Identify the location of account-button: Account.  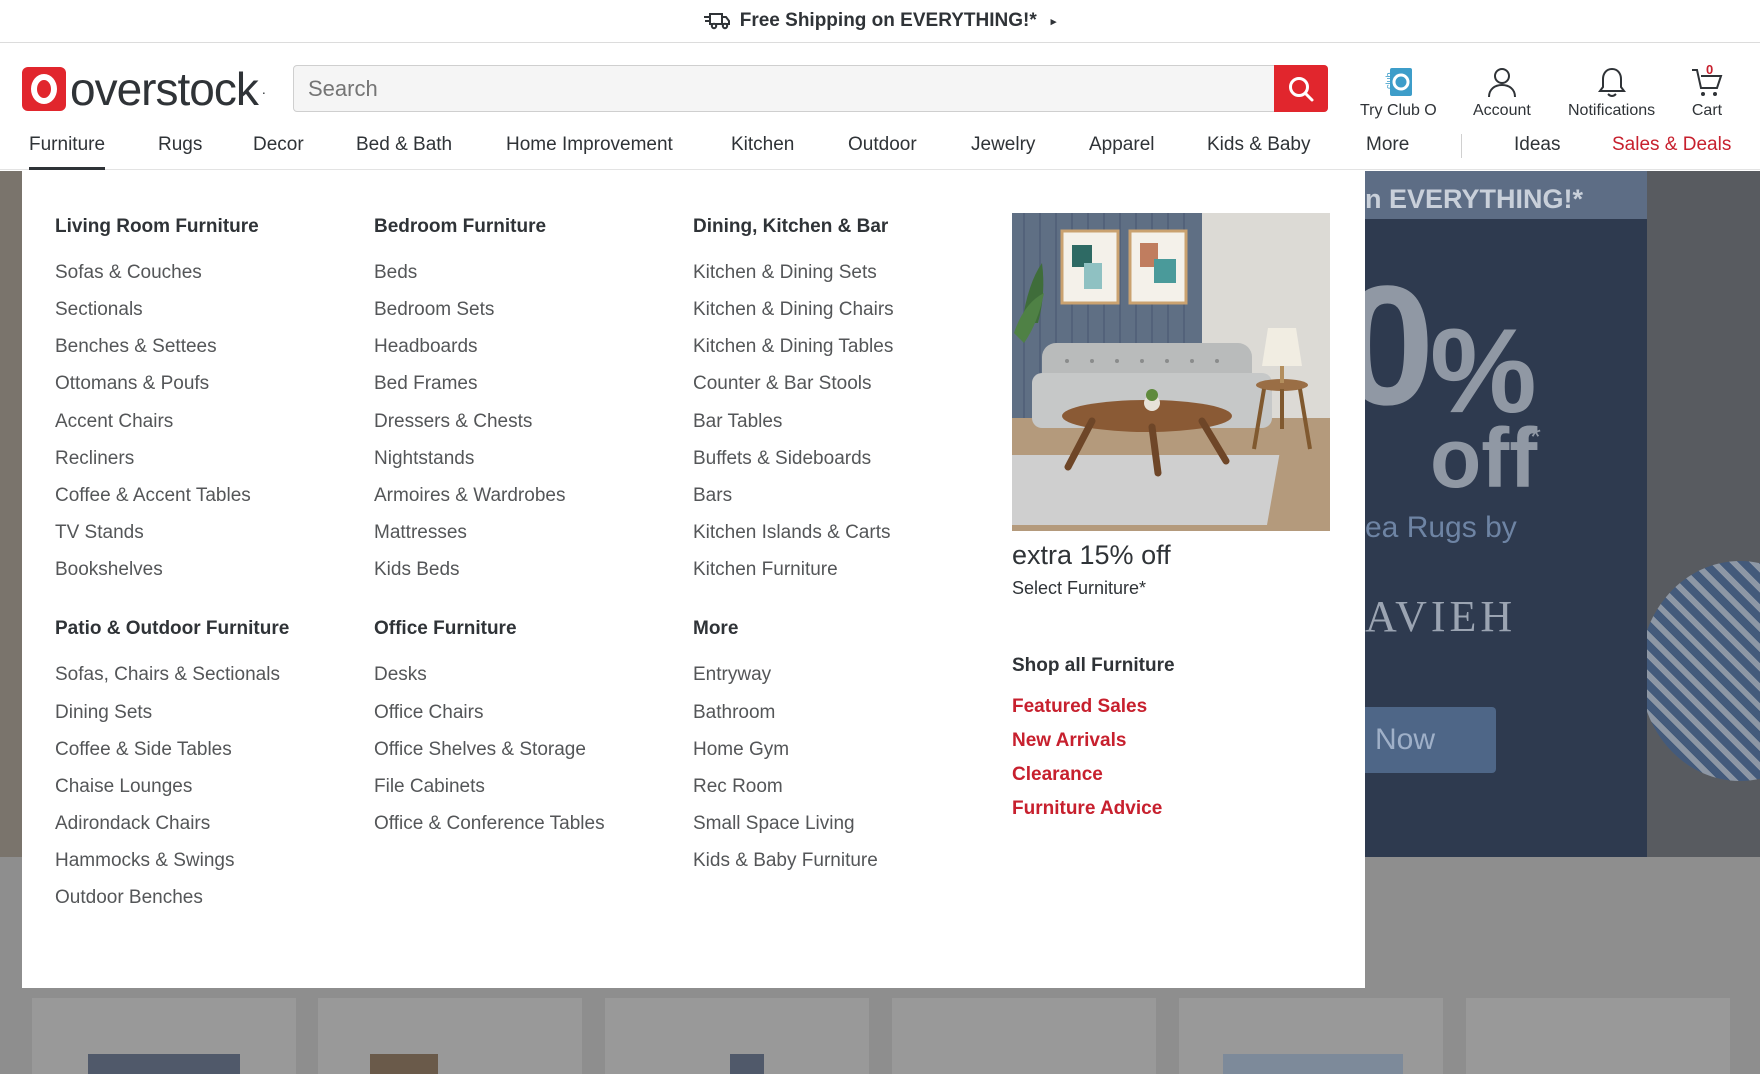
(1502, 91).